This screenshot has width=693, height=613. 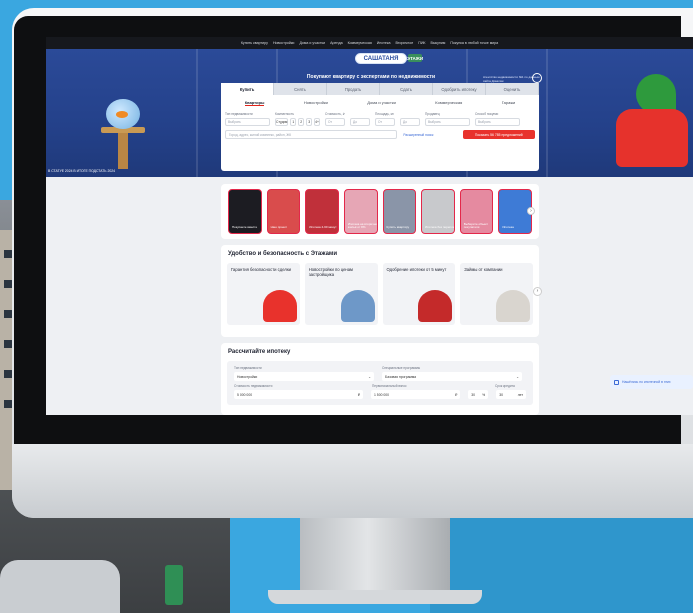 I want to click on message-icon, so click(x=616, y=382).